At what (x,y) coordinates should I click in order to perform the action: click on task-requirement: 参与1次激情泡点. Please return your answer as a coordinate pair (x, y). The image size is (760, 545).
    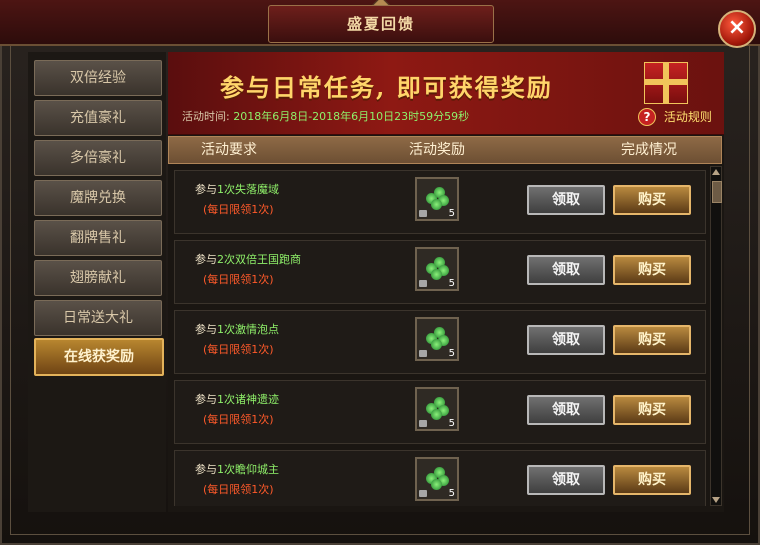
    Looking at the image, I should click on (237, 329).